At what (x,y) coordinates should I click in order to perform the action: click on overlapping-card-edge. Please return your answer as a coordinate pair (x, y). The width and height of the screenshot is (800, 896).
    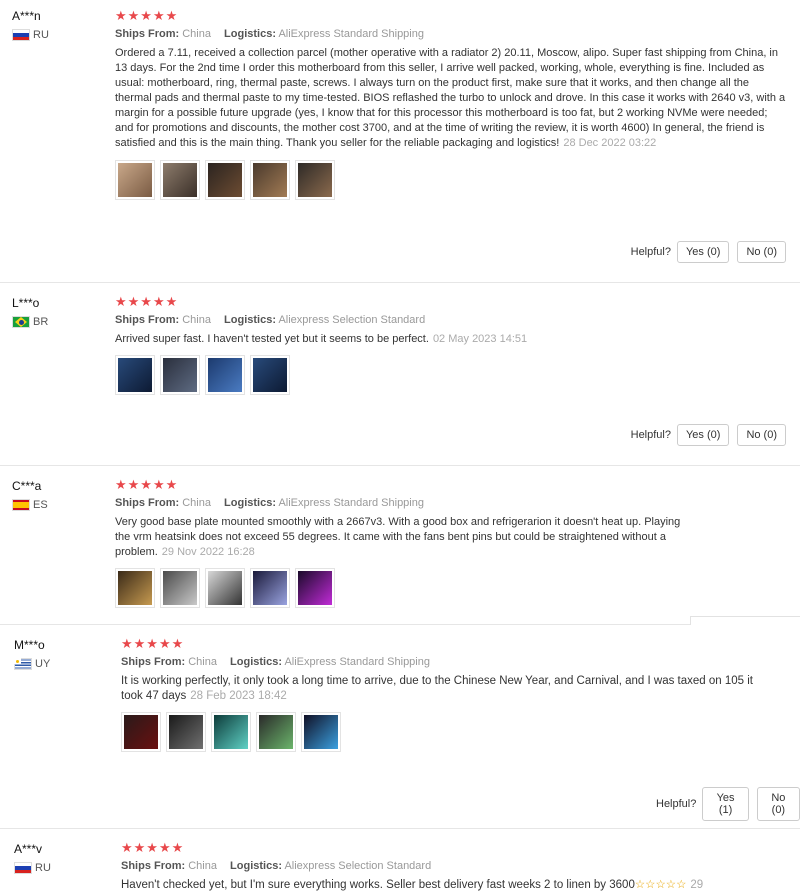
    Looking at the image, I should click on (745, 620).